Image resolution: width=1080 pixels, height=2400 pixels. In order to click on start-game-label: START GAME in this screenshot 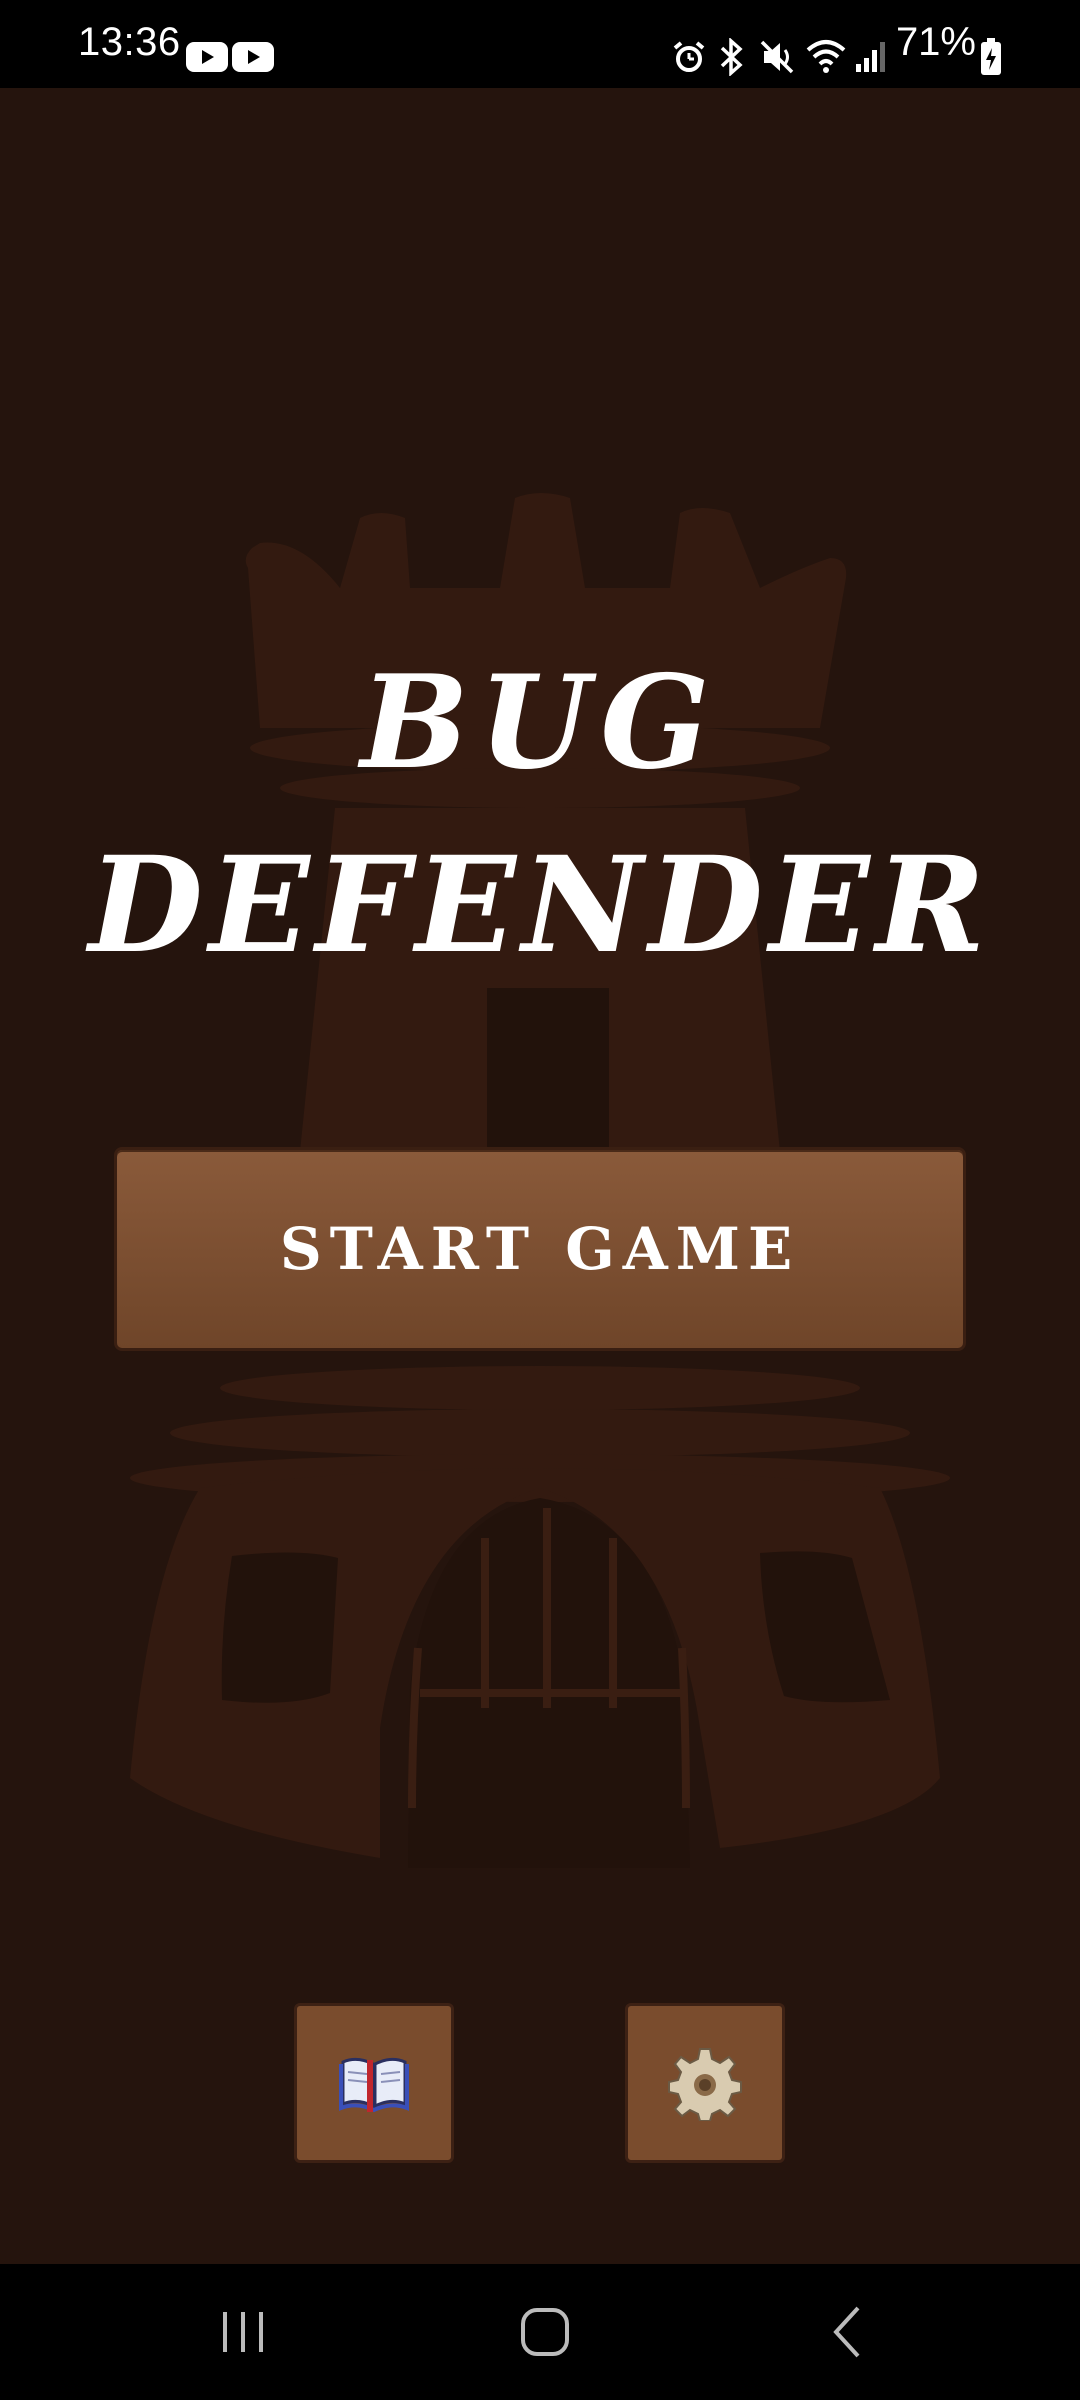, I will do `click(540, 1249)`.